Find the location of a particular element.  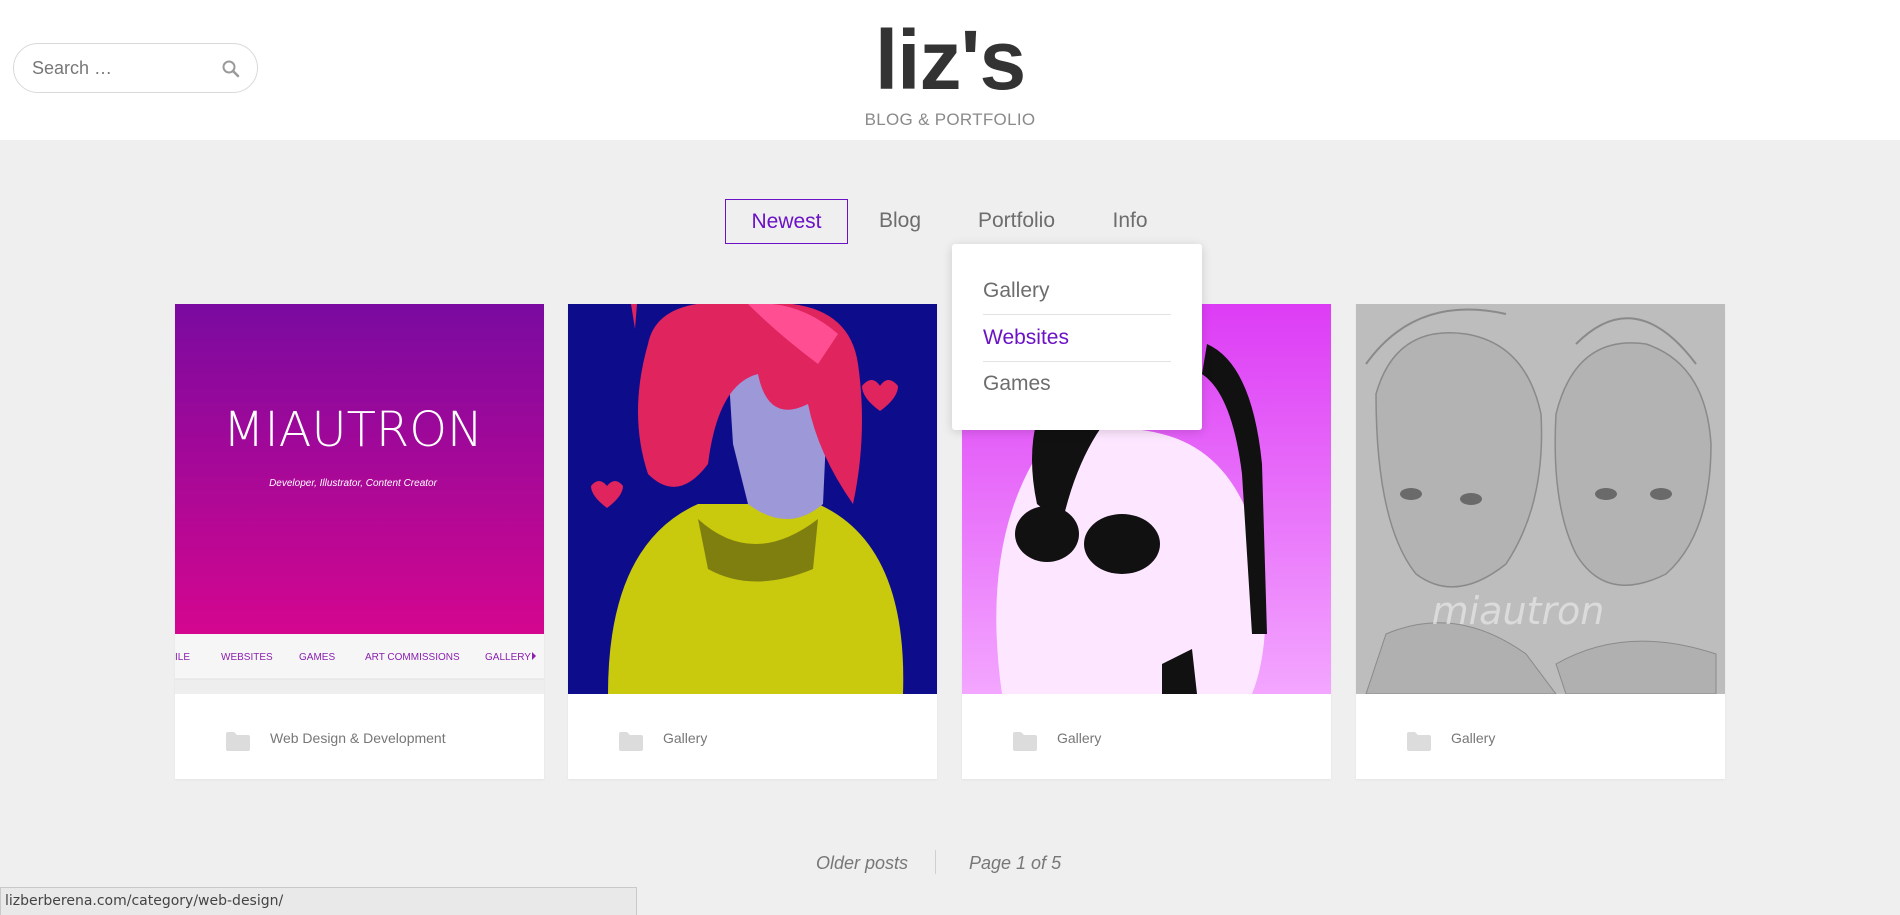

main-nav: Newest Blog Portfolio Info is located at coordinates (950, 221).